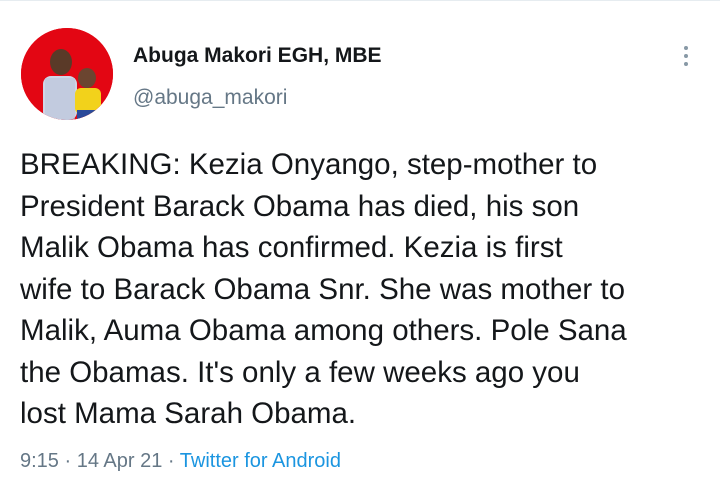 The height and width of the screenshot is (493, 720). I want to click on avatar, so click(67, 74).